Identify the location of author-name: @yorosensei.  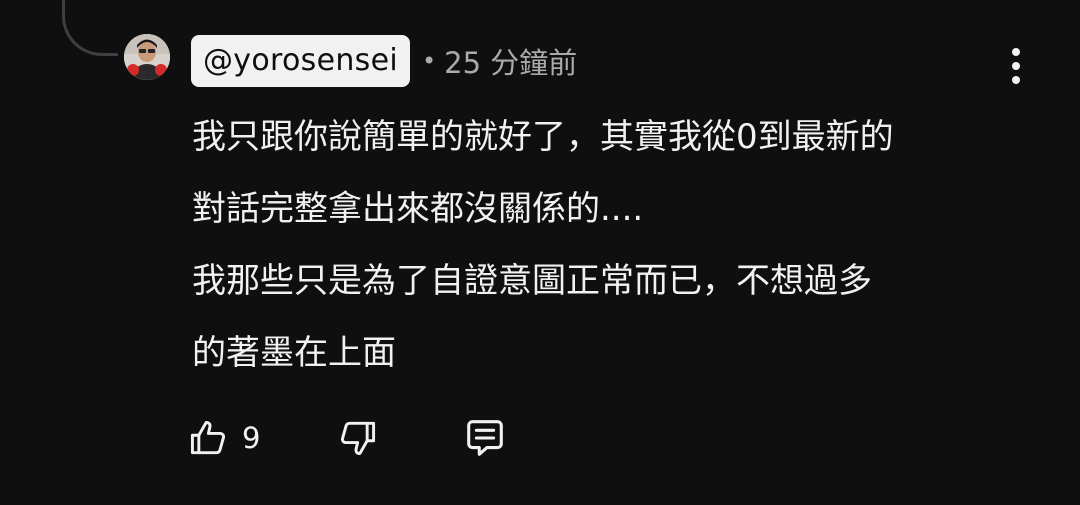
(300, 61).